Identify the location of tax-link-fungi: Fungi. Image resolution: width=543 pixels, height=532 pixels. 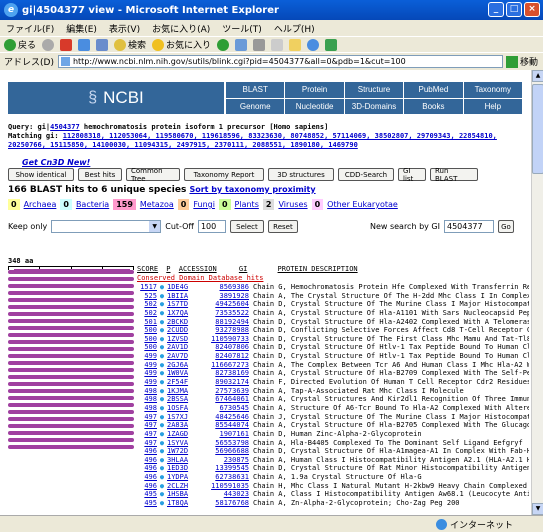
(204, 204).